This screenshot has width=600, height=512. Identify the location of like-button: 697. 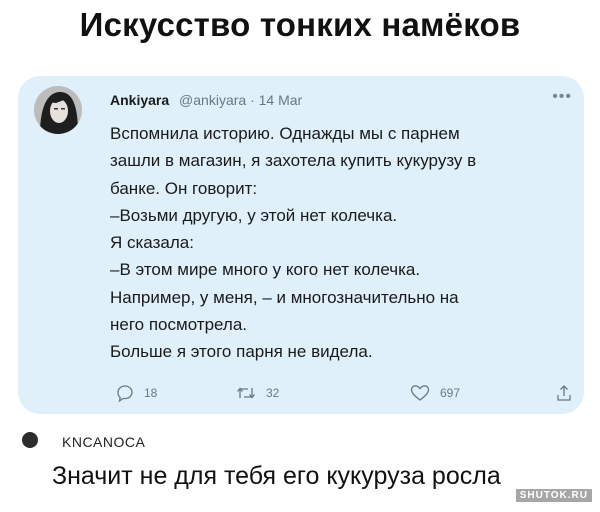
(435, 393).